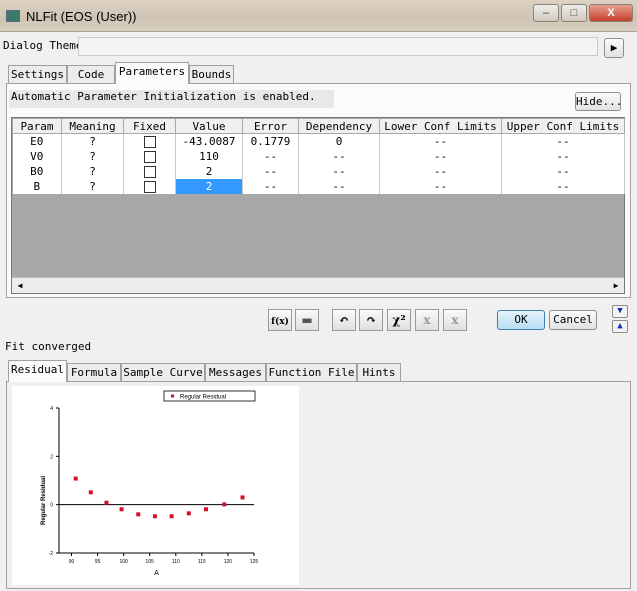 The height and width of the screenshot is (591, 637). I want to click on ok-button: OK, so click(521, 320).